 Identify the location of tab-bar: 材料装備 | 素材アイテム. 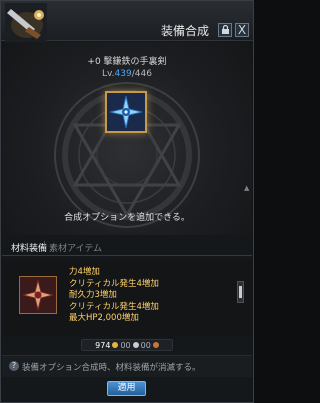
(127, 247).